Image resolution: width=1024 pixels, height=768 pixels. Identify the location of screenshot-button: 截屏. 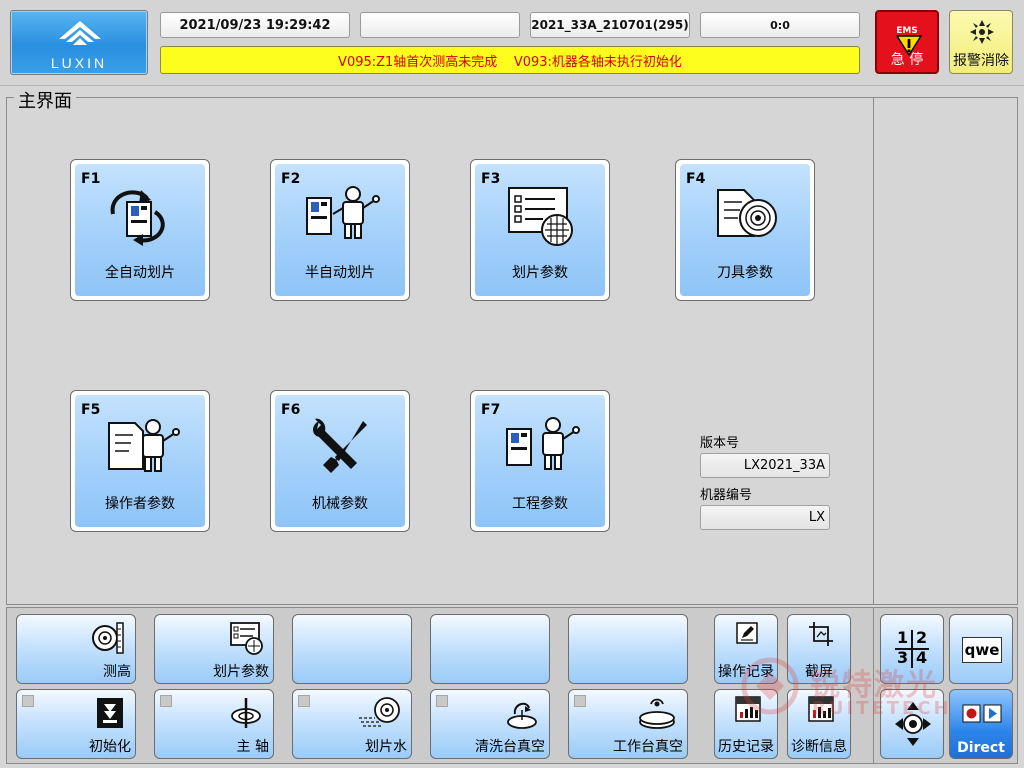
(819, 649).